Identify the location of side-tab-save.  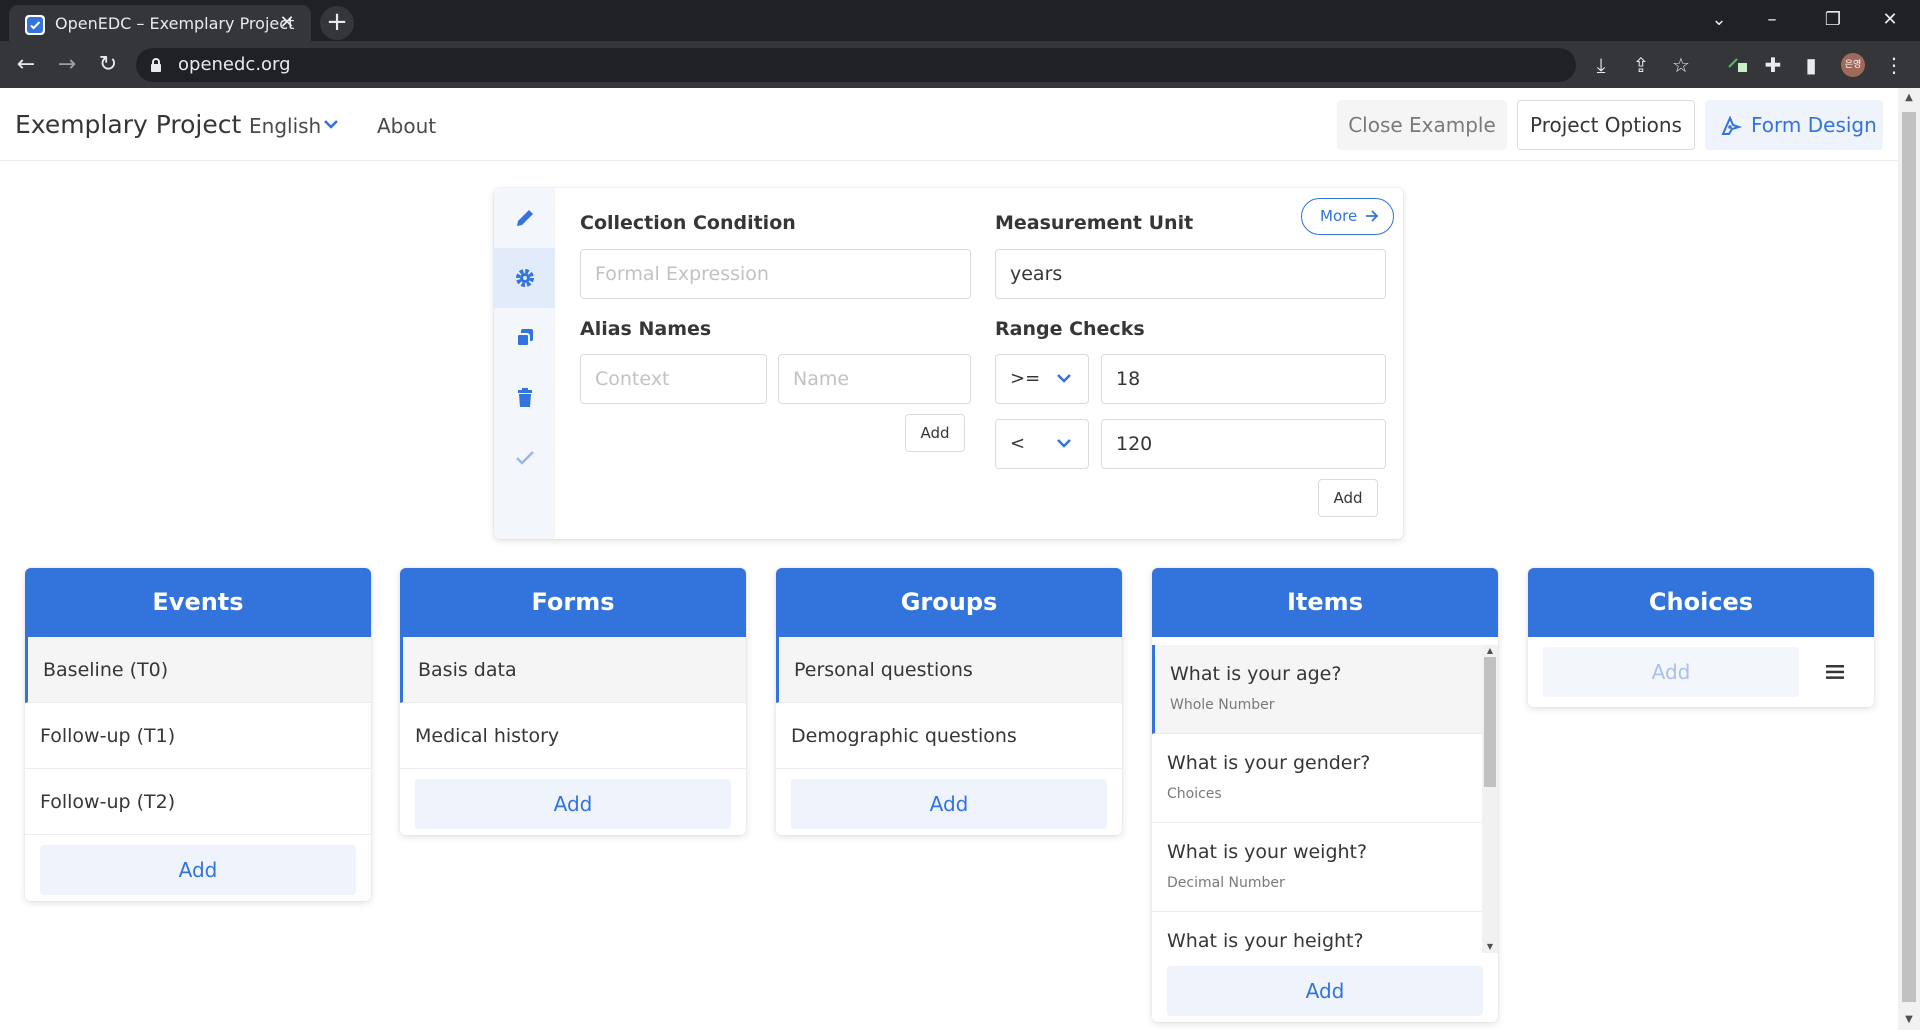
(524, 458).